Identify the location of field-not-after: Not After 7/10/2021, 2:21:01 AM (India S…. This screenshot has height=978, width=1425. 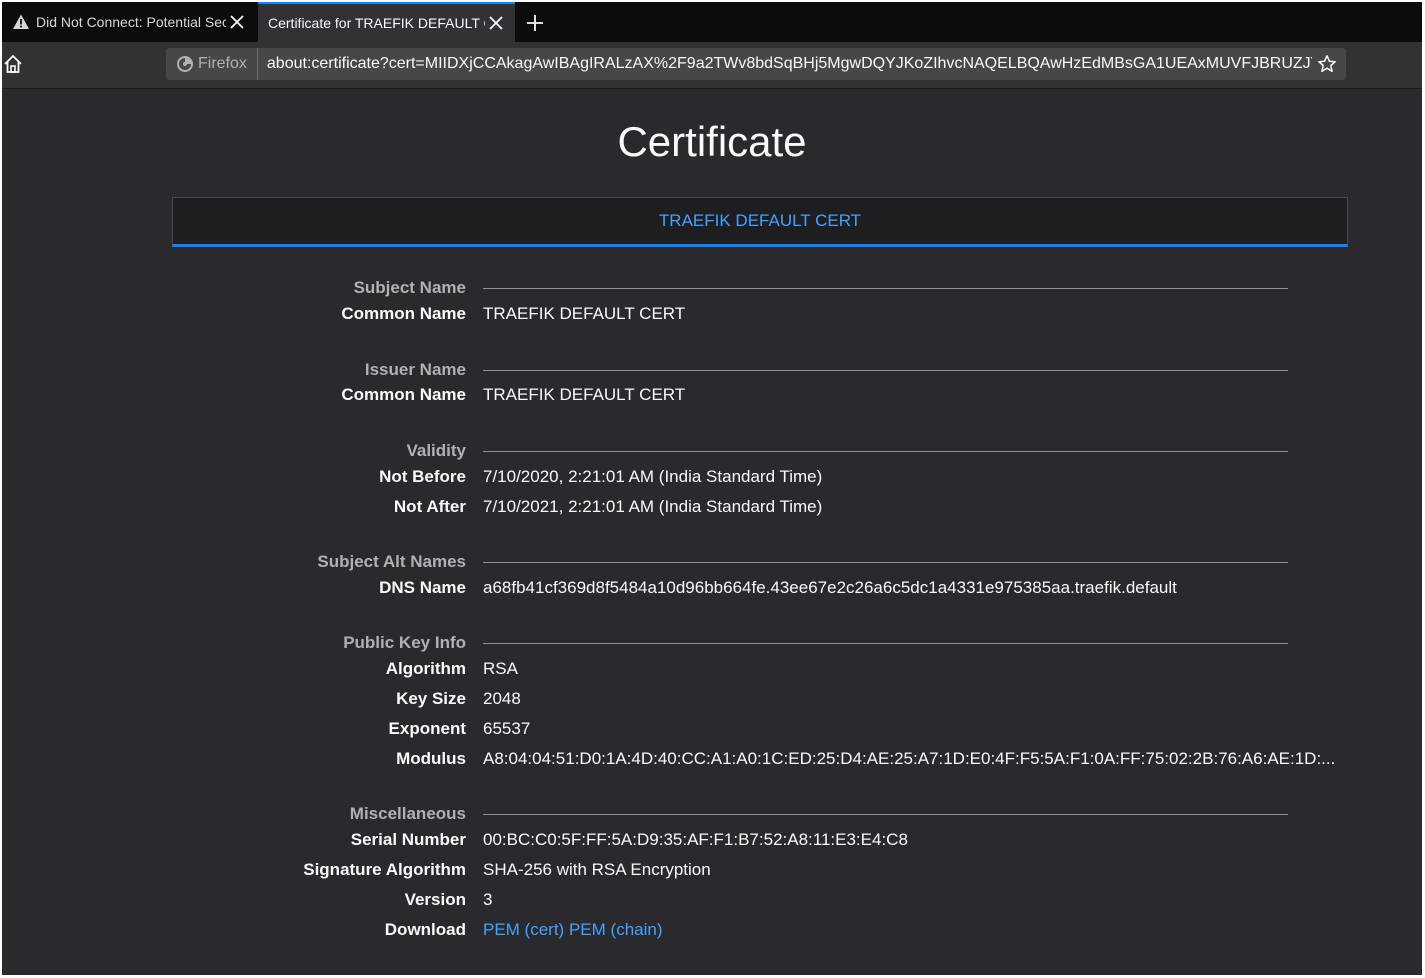
(712, 507).